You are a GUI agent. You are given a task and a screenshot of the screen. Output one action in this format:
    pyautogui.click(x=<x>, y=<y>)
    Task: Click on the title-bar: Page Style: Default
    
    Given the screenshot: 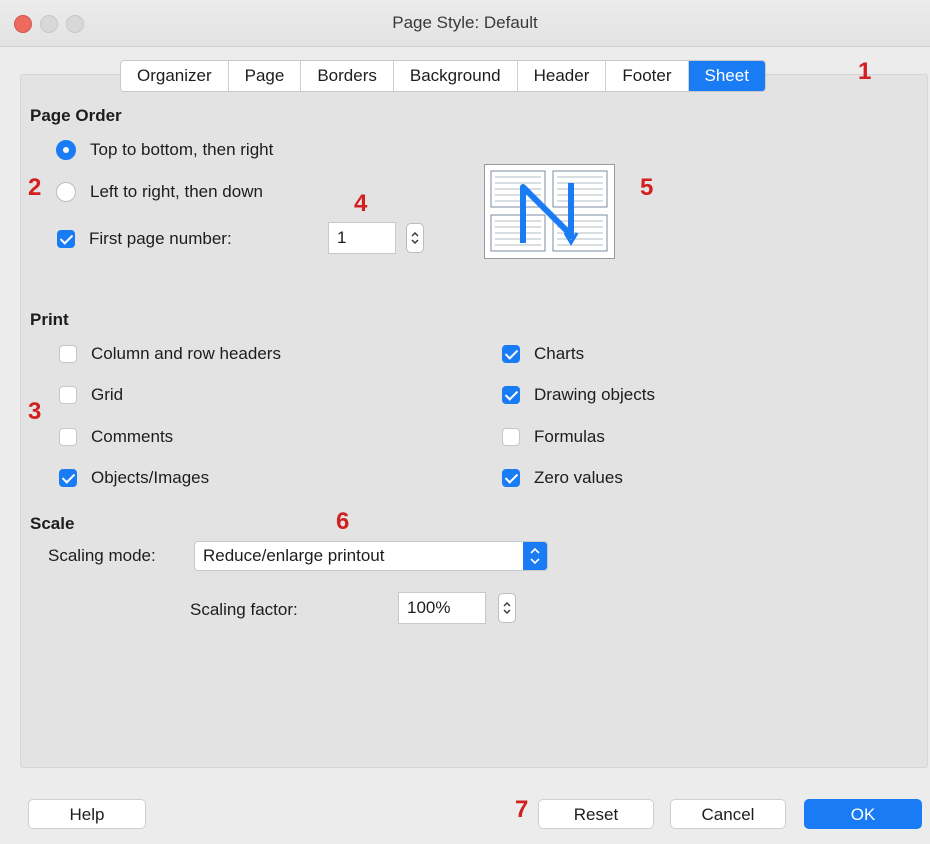 What is the action you would take?
    pyautogui.click(x=465, y=23)
    